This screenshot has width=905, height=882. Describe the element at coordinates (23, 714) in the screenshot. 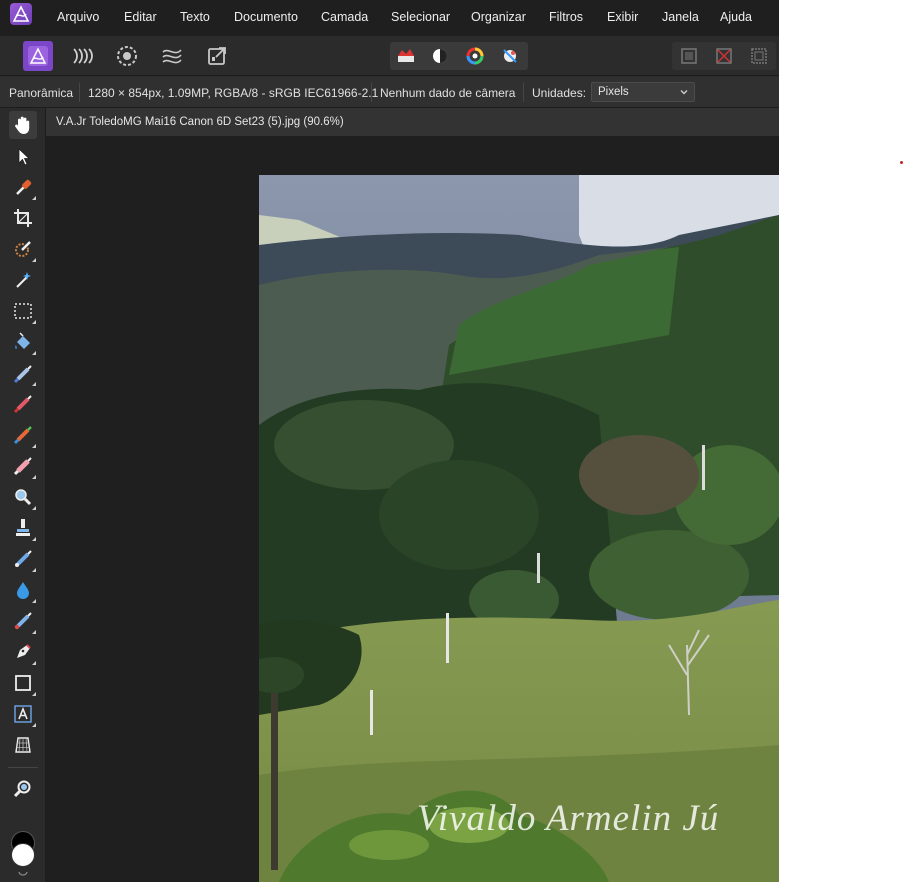

I see `text-tool-icon` at that location.